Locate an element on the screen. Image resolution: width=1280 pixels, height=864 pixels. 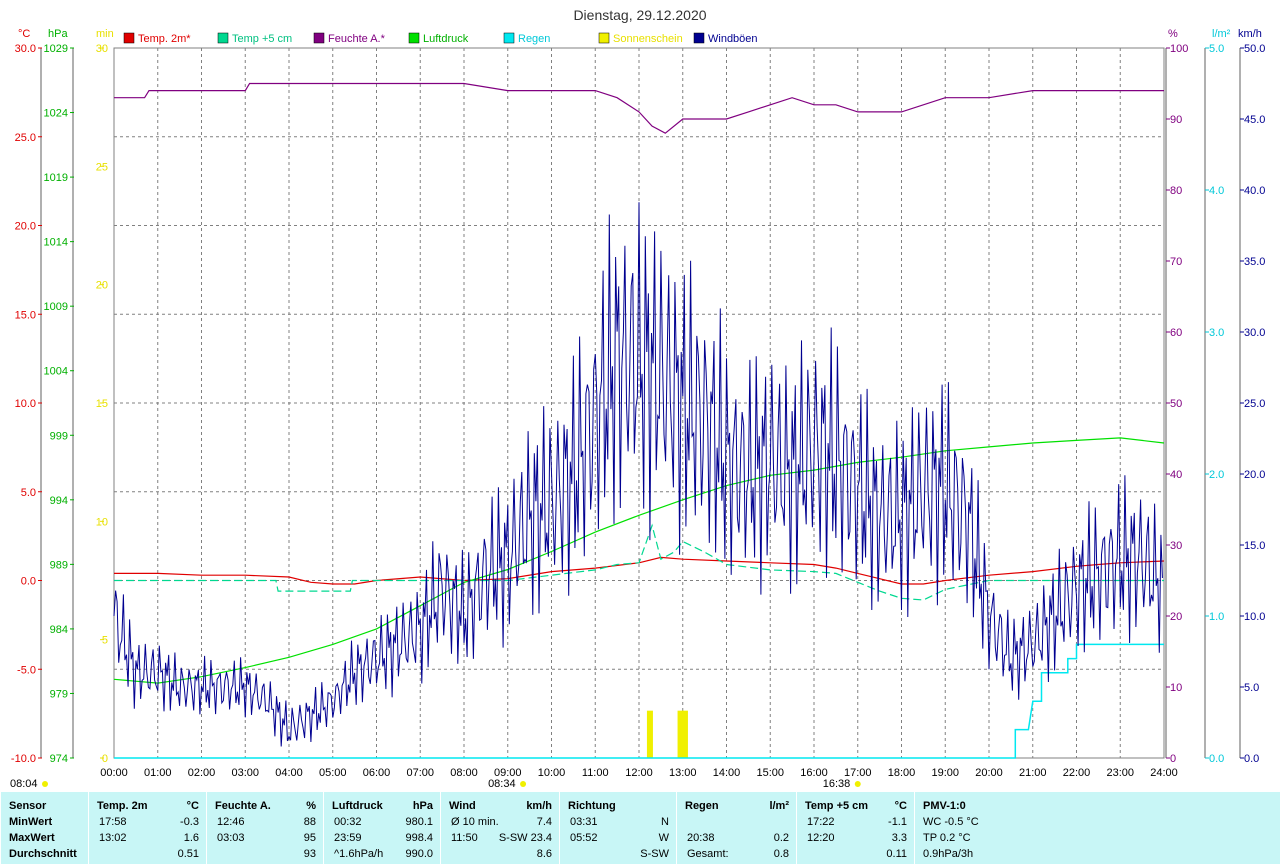
stats-value: N is located at coordinates (665, 822).